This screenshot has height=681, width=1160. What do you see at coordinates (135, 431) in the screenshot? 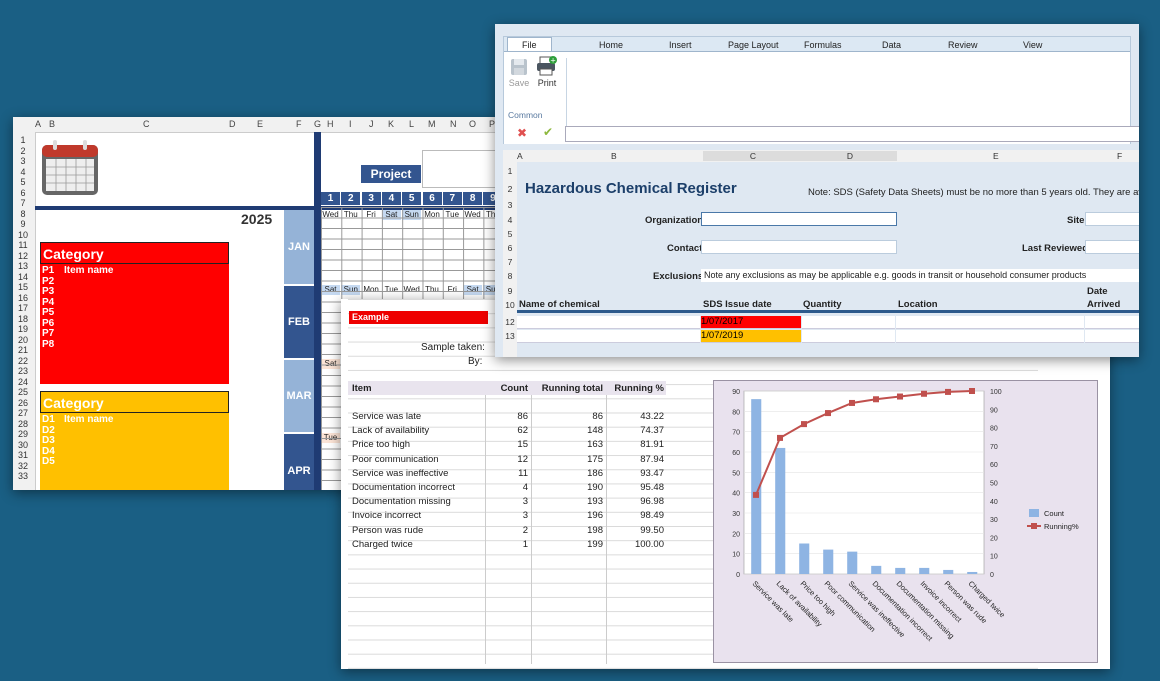
I see `category-item: D2` at bounding box center [135, 431].